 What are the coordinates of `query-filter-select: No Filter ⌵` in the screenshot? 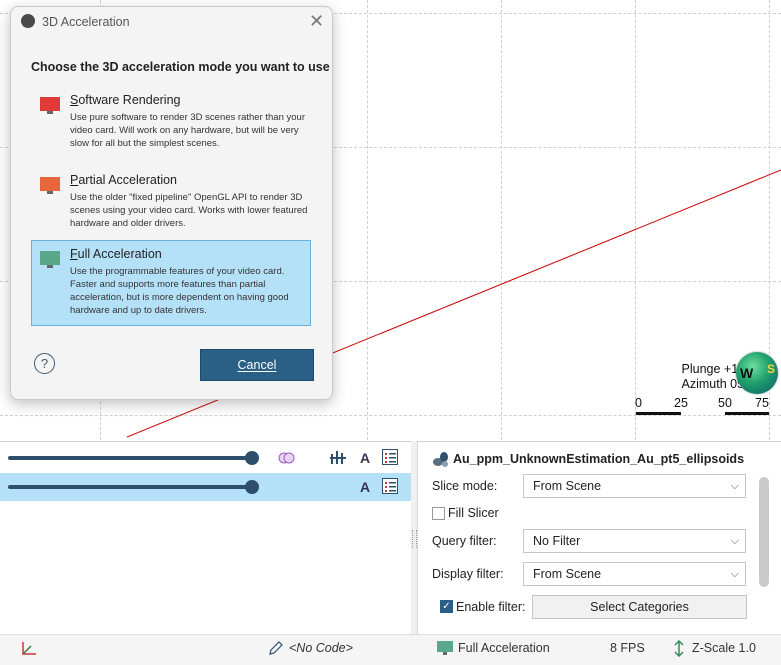 It's located at (634, 541).